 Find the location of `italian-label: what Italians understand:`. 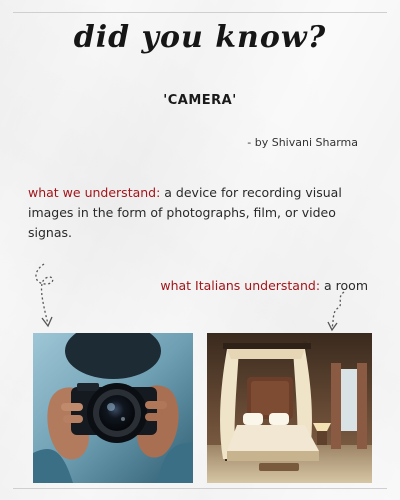

italian-label: what Italians understand: is located at coordinates (240, 285).